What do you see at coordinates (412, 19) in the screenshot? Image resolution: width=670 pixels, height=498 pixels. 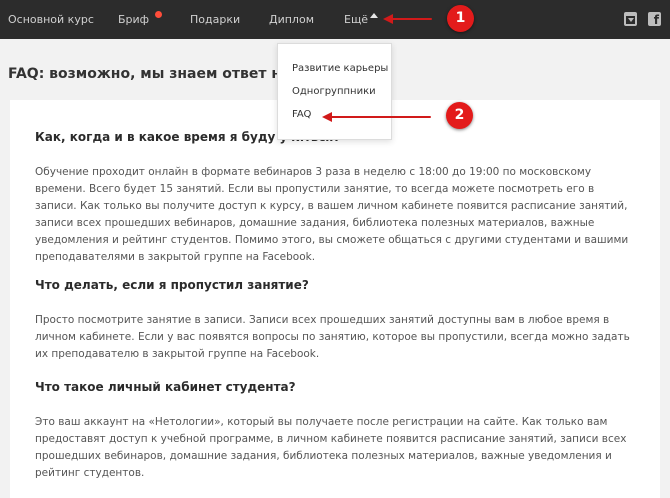 I see `annotation-arrow-1-line` at bounding box center [412, 19].